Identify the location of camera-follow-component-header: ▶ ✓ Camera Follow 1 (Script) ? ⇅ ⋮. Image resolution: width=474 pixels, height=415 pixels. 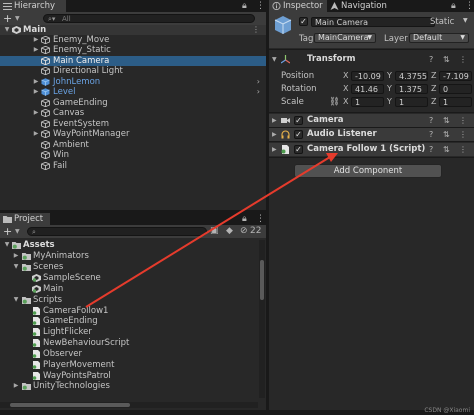
(371, 149).